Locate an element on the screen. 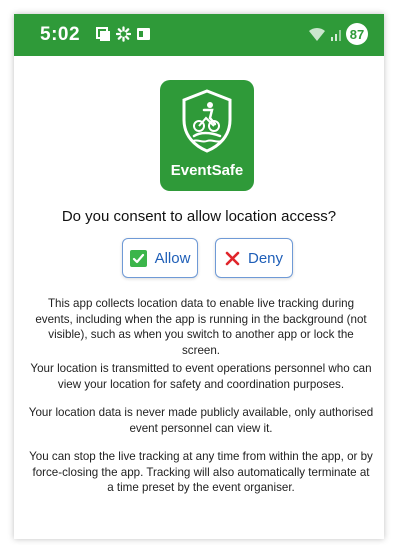 The height and width of the screenshot is (545, 398). wifi-icon is located at coordinates (317, 34).